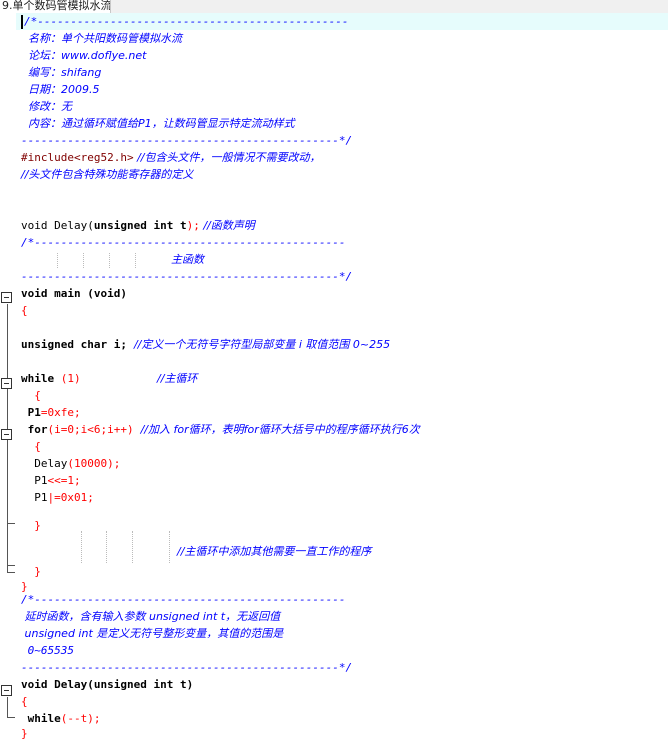 The width and height of the screenshot is (668, 749). What do you see at coordinates (74, 293) in the screenshot?
I see `code-line: void main (void)` at bounding box center [74, 293].